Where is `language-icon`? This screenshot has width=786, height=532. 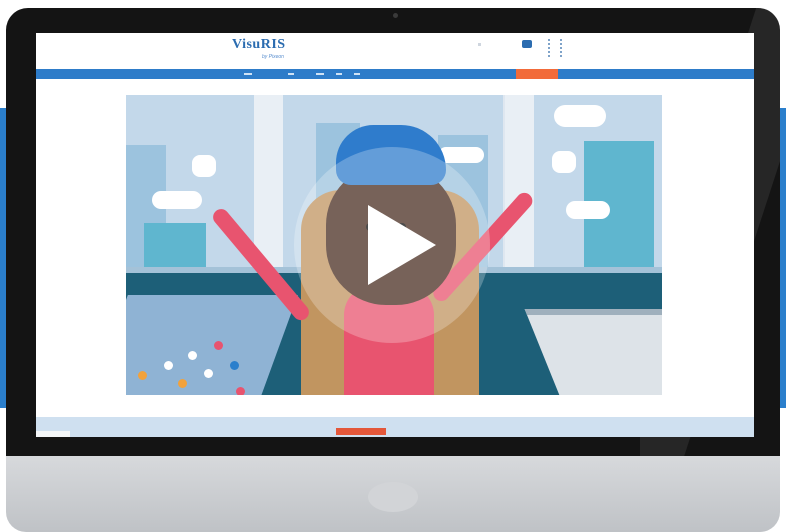
language-icon is located at coordinates (555, 48).